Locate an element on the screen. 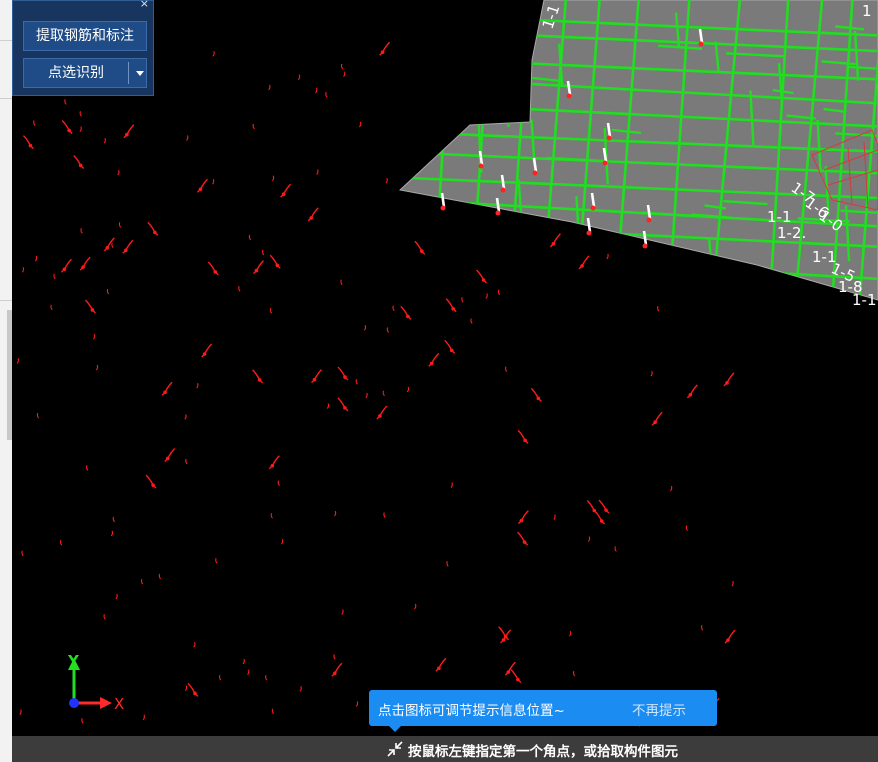 The image size is (878, 762). dropdown-arrow-icon is located at coordinates (140, 73).